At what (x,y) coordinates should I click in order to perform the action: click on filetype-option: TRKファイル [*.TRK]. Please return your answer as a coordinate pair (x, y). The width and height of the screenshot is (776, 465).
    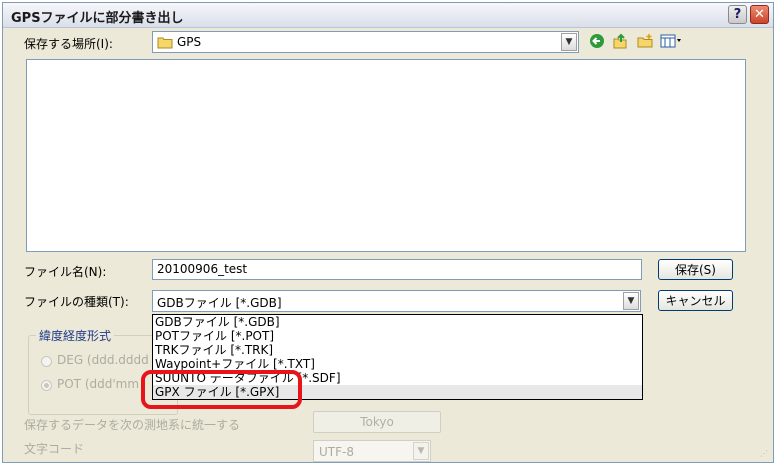
    Looking at the image, I should click on (397, 350).